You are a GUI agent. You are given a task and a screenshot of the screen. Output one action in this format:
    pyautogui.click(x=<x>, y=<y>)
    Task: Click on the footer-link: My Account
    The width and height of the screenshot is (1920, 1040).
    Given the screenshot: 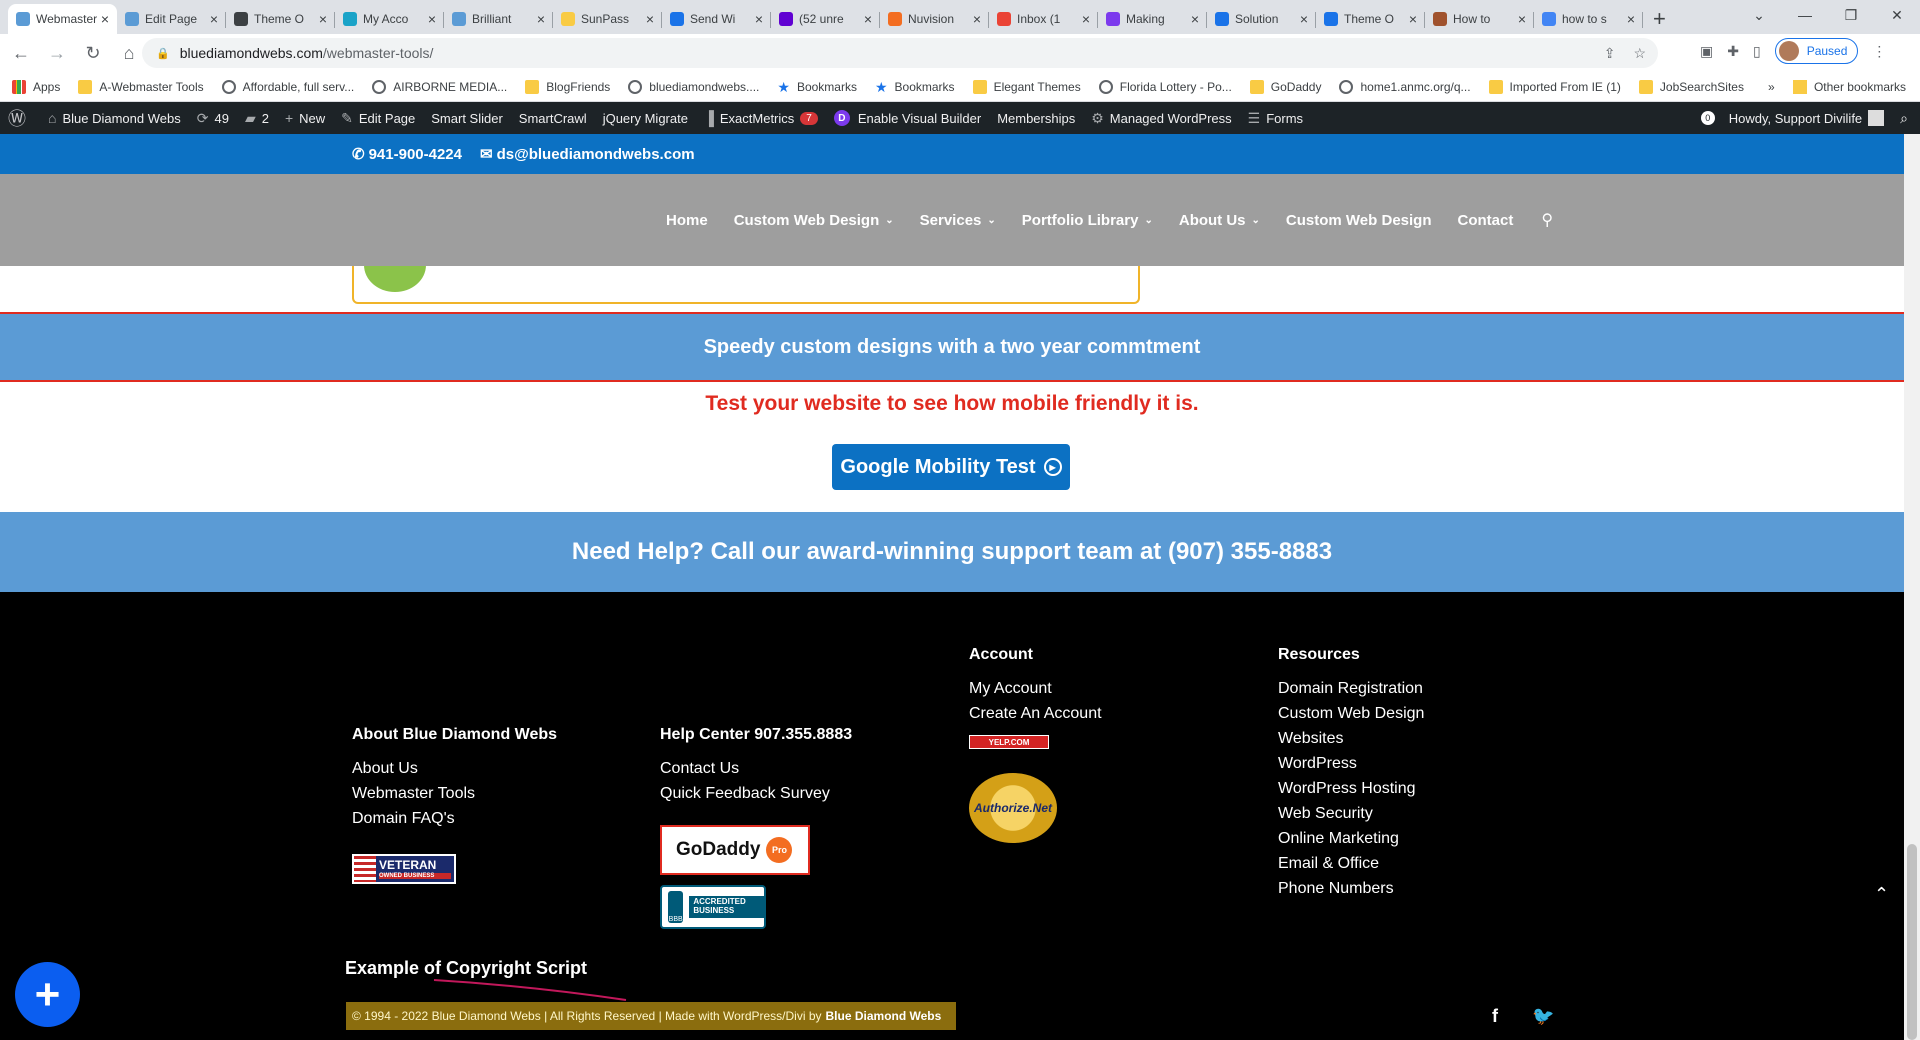 What is the action you would take?
    pyautogui.click(x=1035, y=689)
    